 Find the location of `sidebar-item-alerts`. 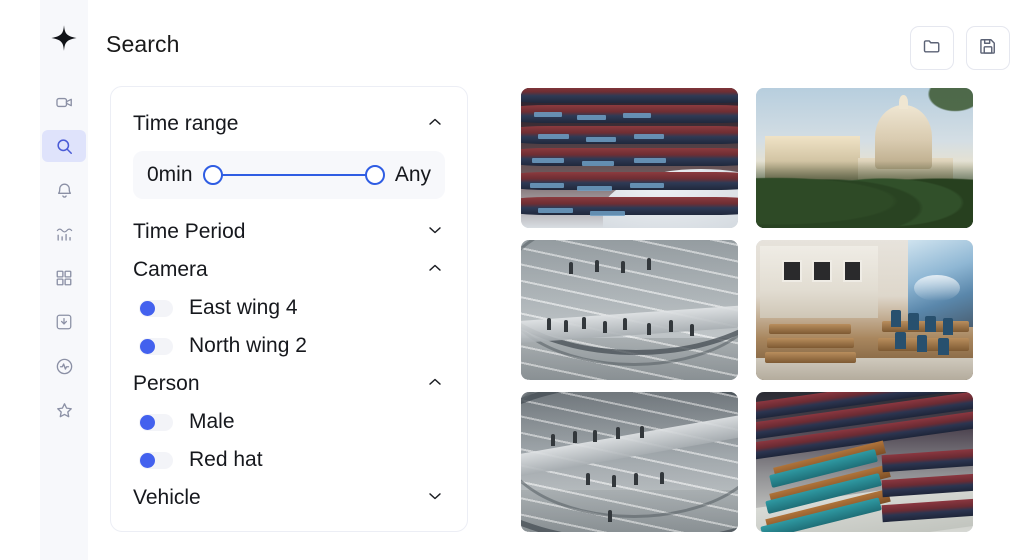

sidebar-item-alerts is located at coordinates (64, 190).